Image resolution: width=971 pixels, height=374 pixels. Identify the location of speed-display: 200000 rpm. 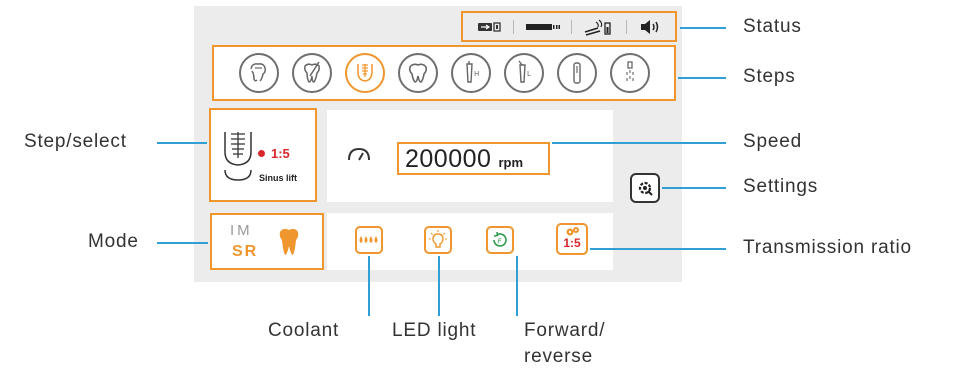
(473, 158).